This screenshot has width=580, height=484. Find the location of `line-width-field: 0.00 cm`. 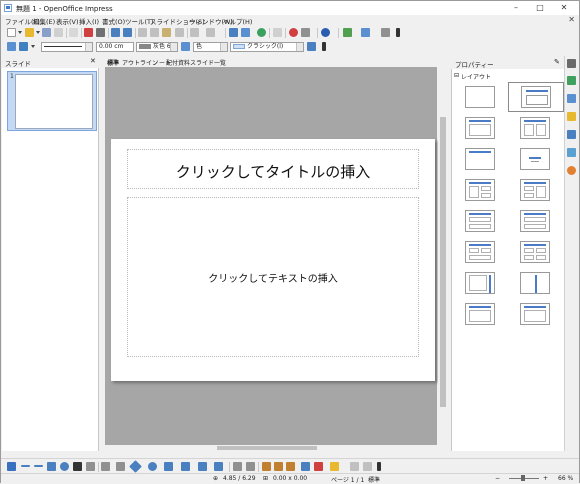

line-width-field: 0.00 cm is located at coordinates (115, 47).